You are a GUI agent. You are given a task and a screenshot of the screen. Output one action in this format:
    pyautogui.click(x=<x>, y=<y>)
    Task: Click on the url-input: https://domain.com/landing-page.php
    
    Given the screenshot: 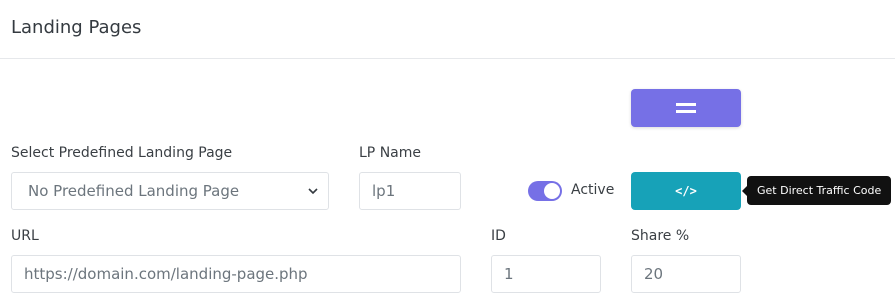 What is the action you would take?
    pyautogui.click(x=236, y=274)
    